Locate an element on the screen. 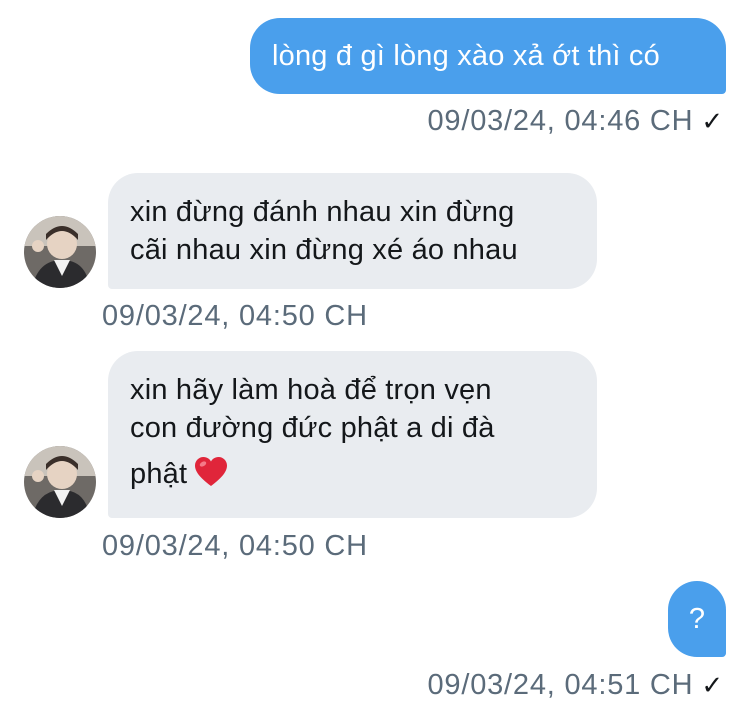  message-line: xin đừng đánh nhau xin đừng is located at coordinates (322, 212).